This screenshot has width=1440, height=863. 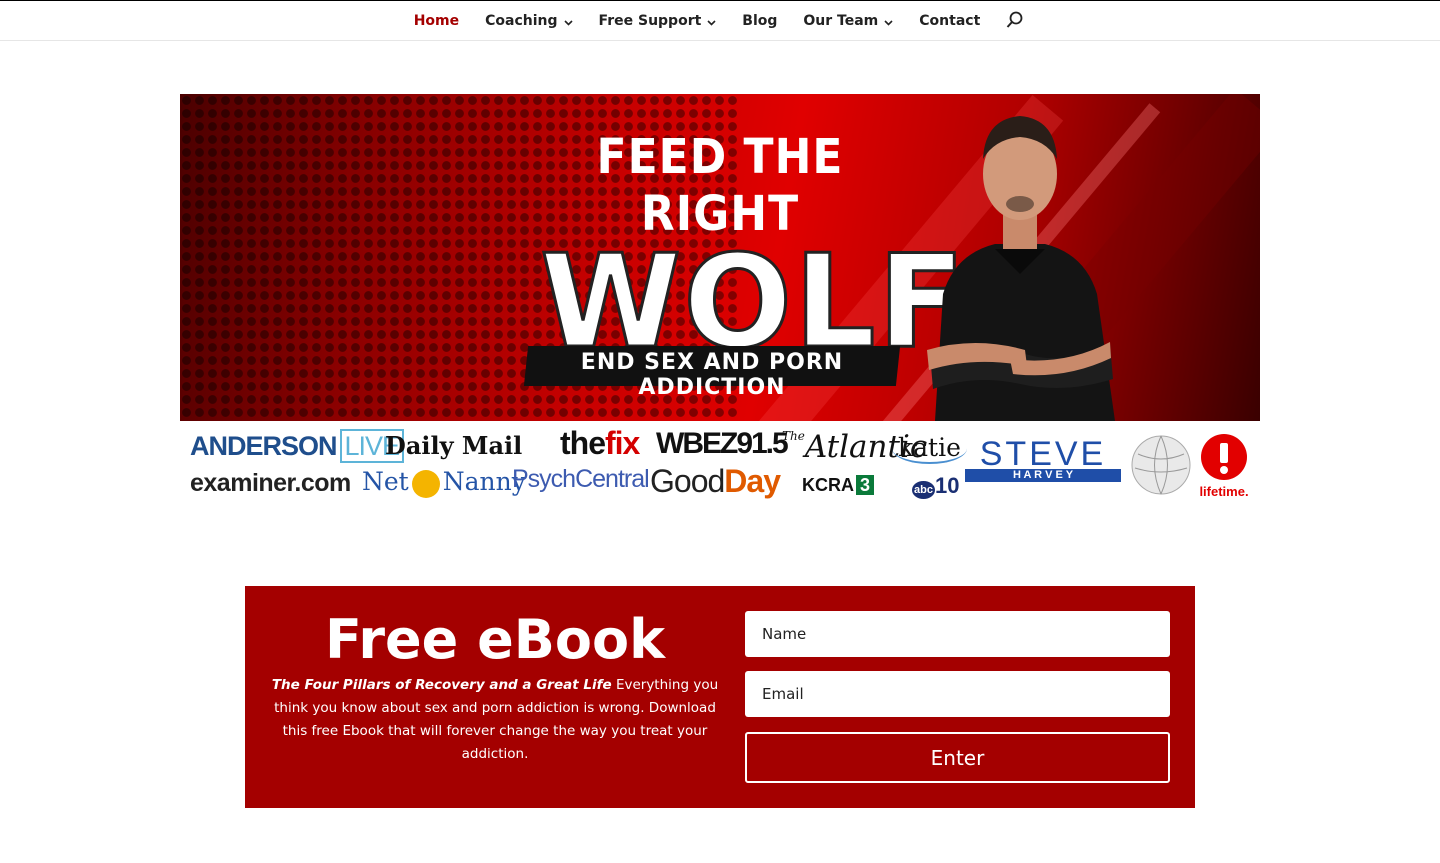 I want to click on logo-daily-mail: Daily Mail, so click(x=454, y=445).